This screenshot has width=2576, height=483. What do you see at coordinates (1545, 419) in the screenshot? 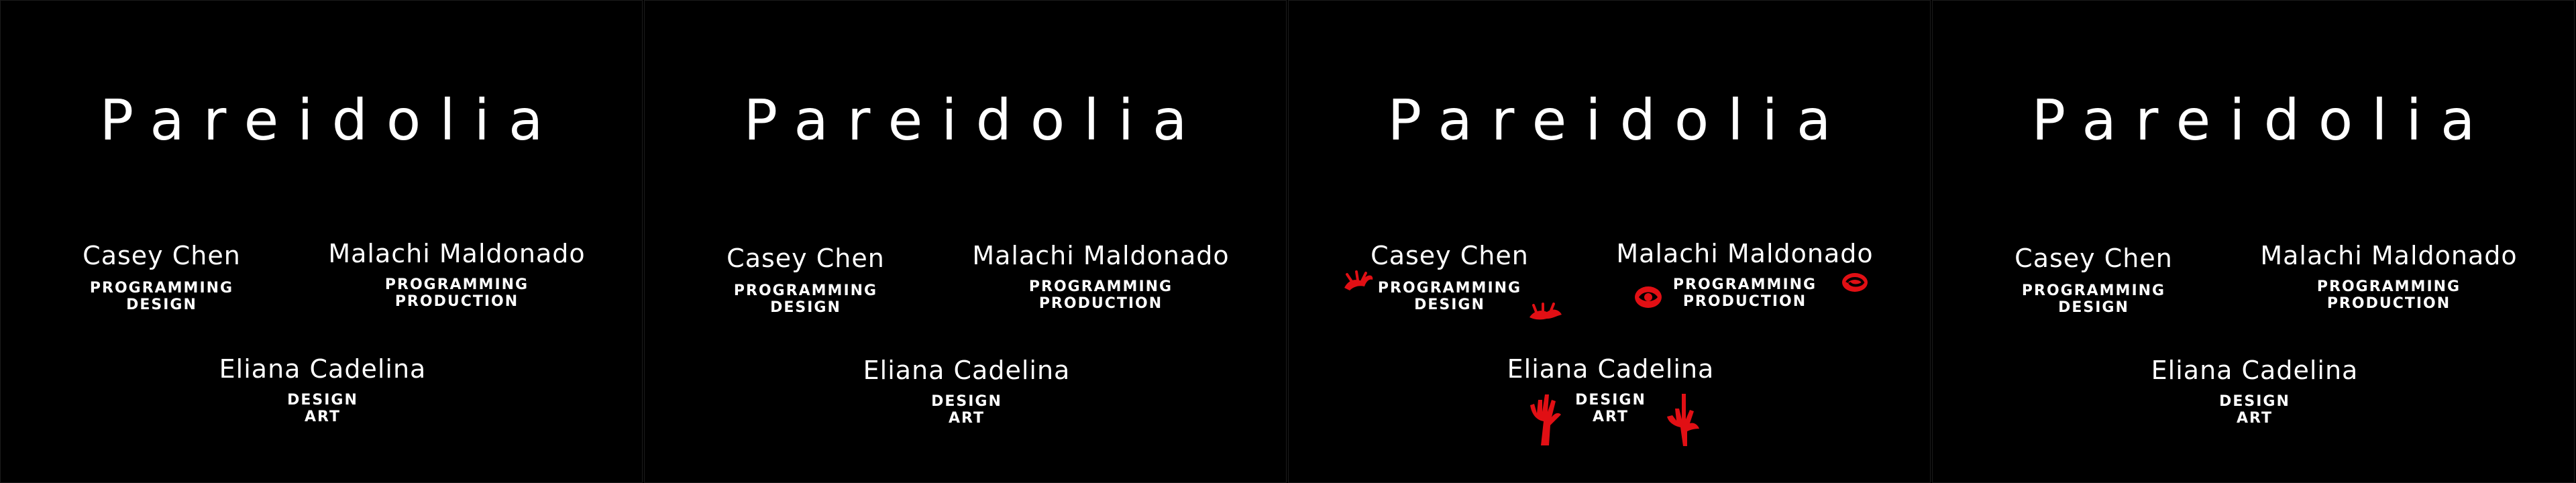
I see `red-hand-icon` at bounding box center [1545, 419].